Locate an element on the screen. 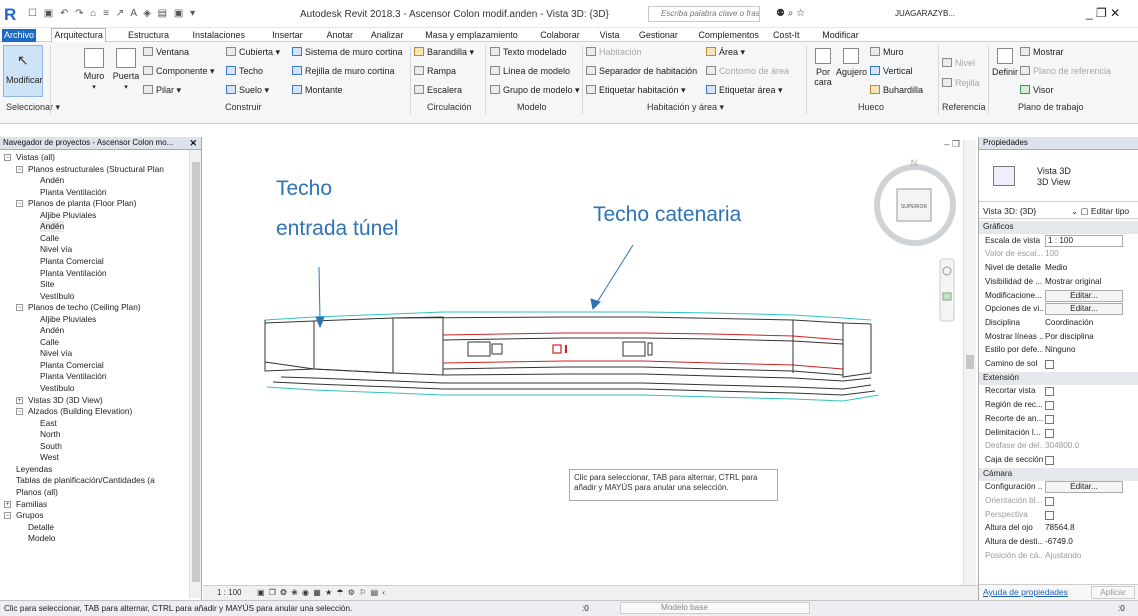 The height and width of the screenshot is (616, 1138). property-value: Por disciplina is located at coordinates (1087, 337).